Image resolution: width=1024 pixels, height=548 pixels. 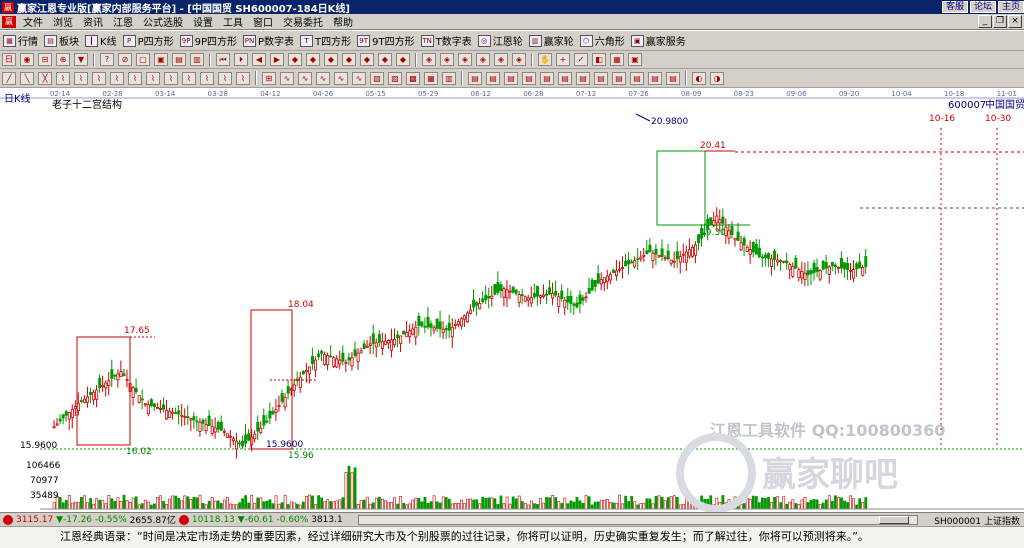 What do you see at coordinates (413, 78) in the screenshot?
I see `ind-tool-23-icon: ▩` at bounding box center [413, 78].